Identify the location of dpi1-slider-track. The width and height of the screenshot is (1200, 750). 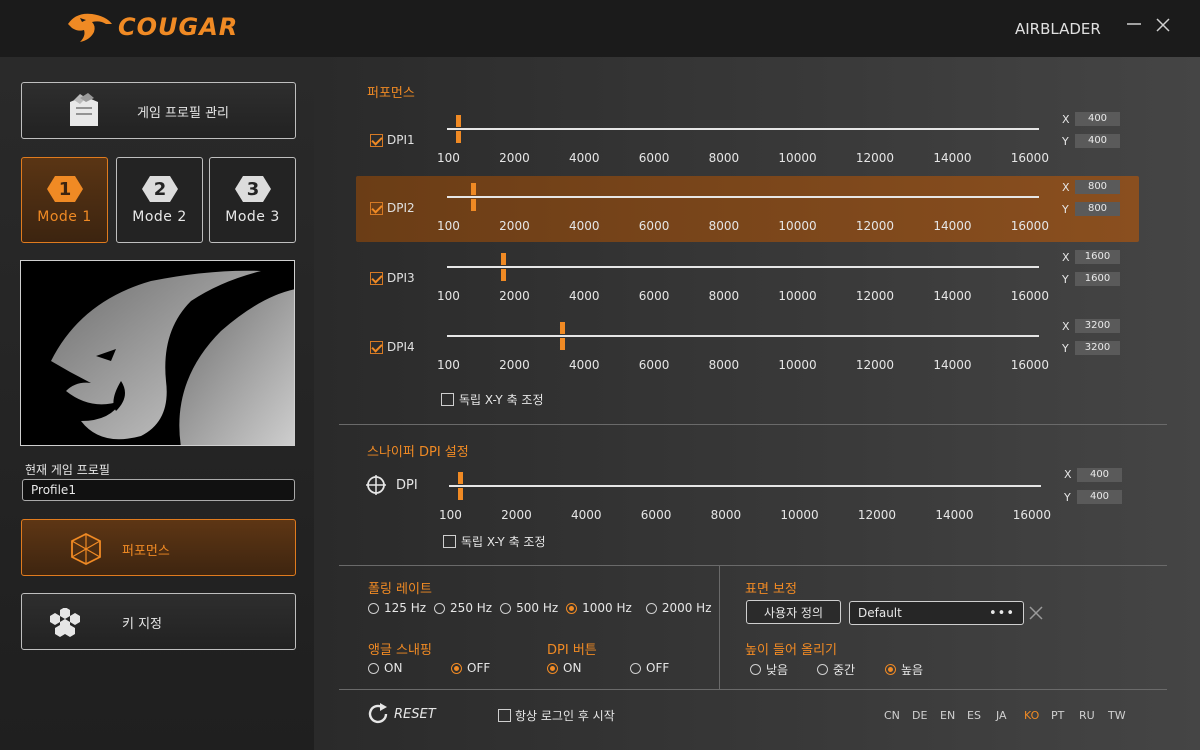
(743, 129).